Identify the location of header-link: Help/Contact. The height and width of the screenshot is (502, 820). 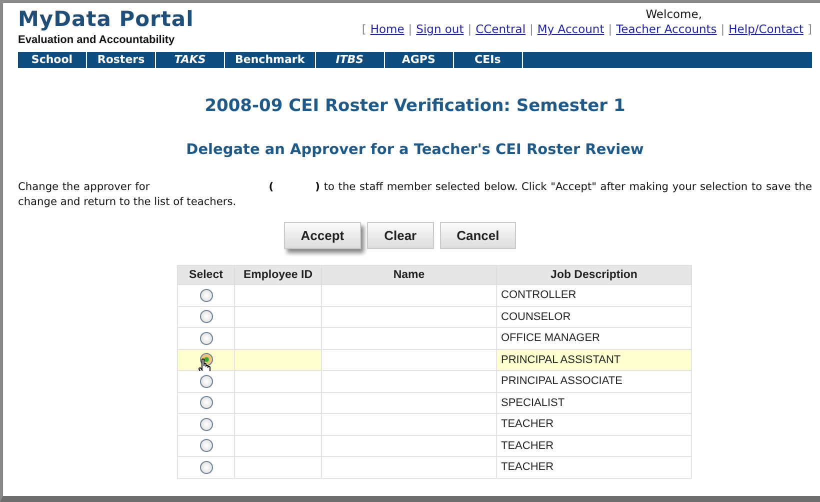
(766, 29).